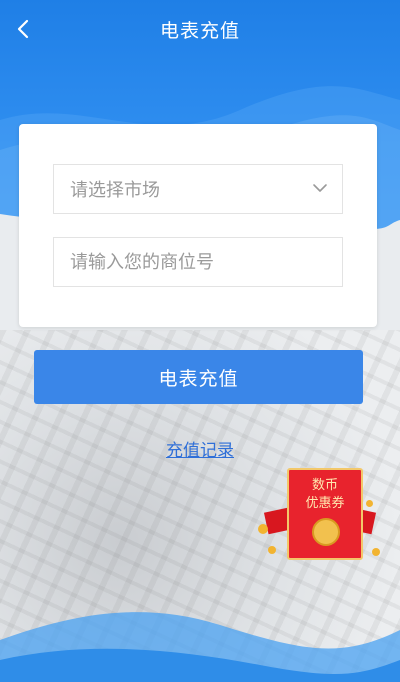 The image size is (400, 682). I want to click on digital-currency-coupon: 数币 优惠券, so click(320, 515).